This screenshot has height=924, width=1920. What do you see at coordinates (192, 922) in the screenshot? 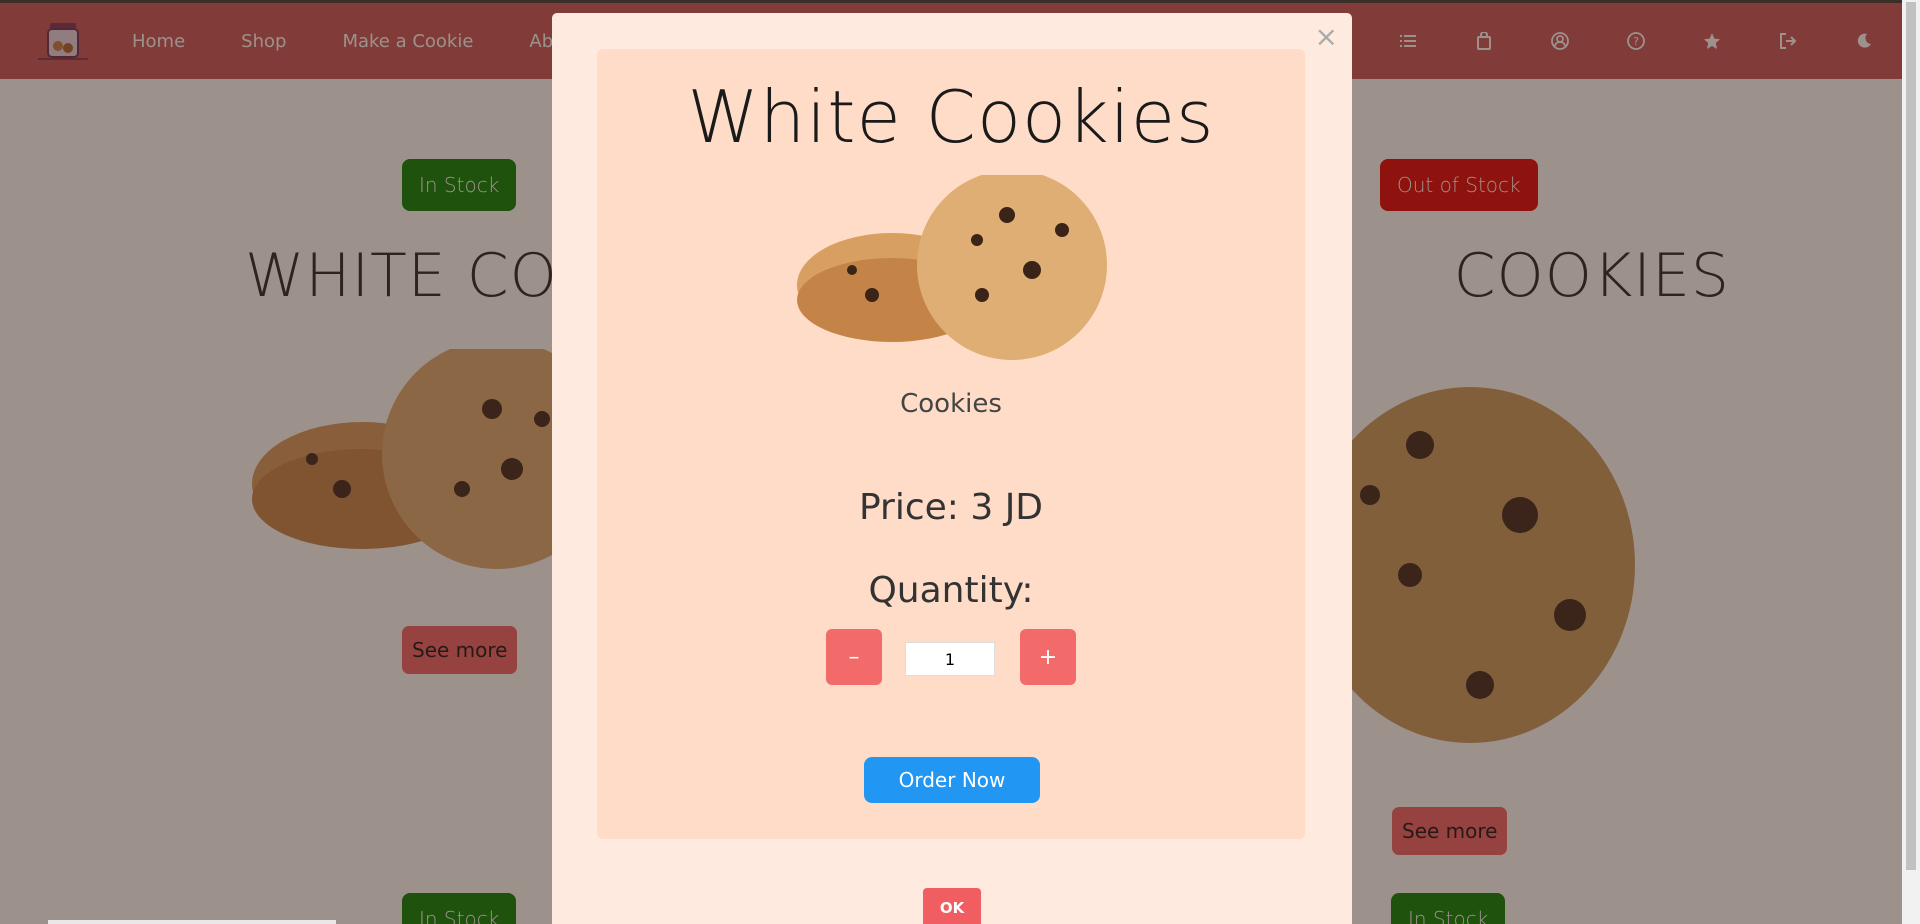
I see `horizontal-scrollbar` at bounding box center [192, 922].